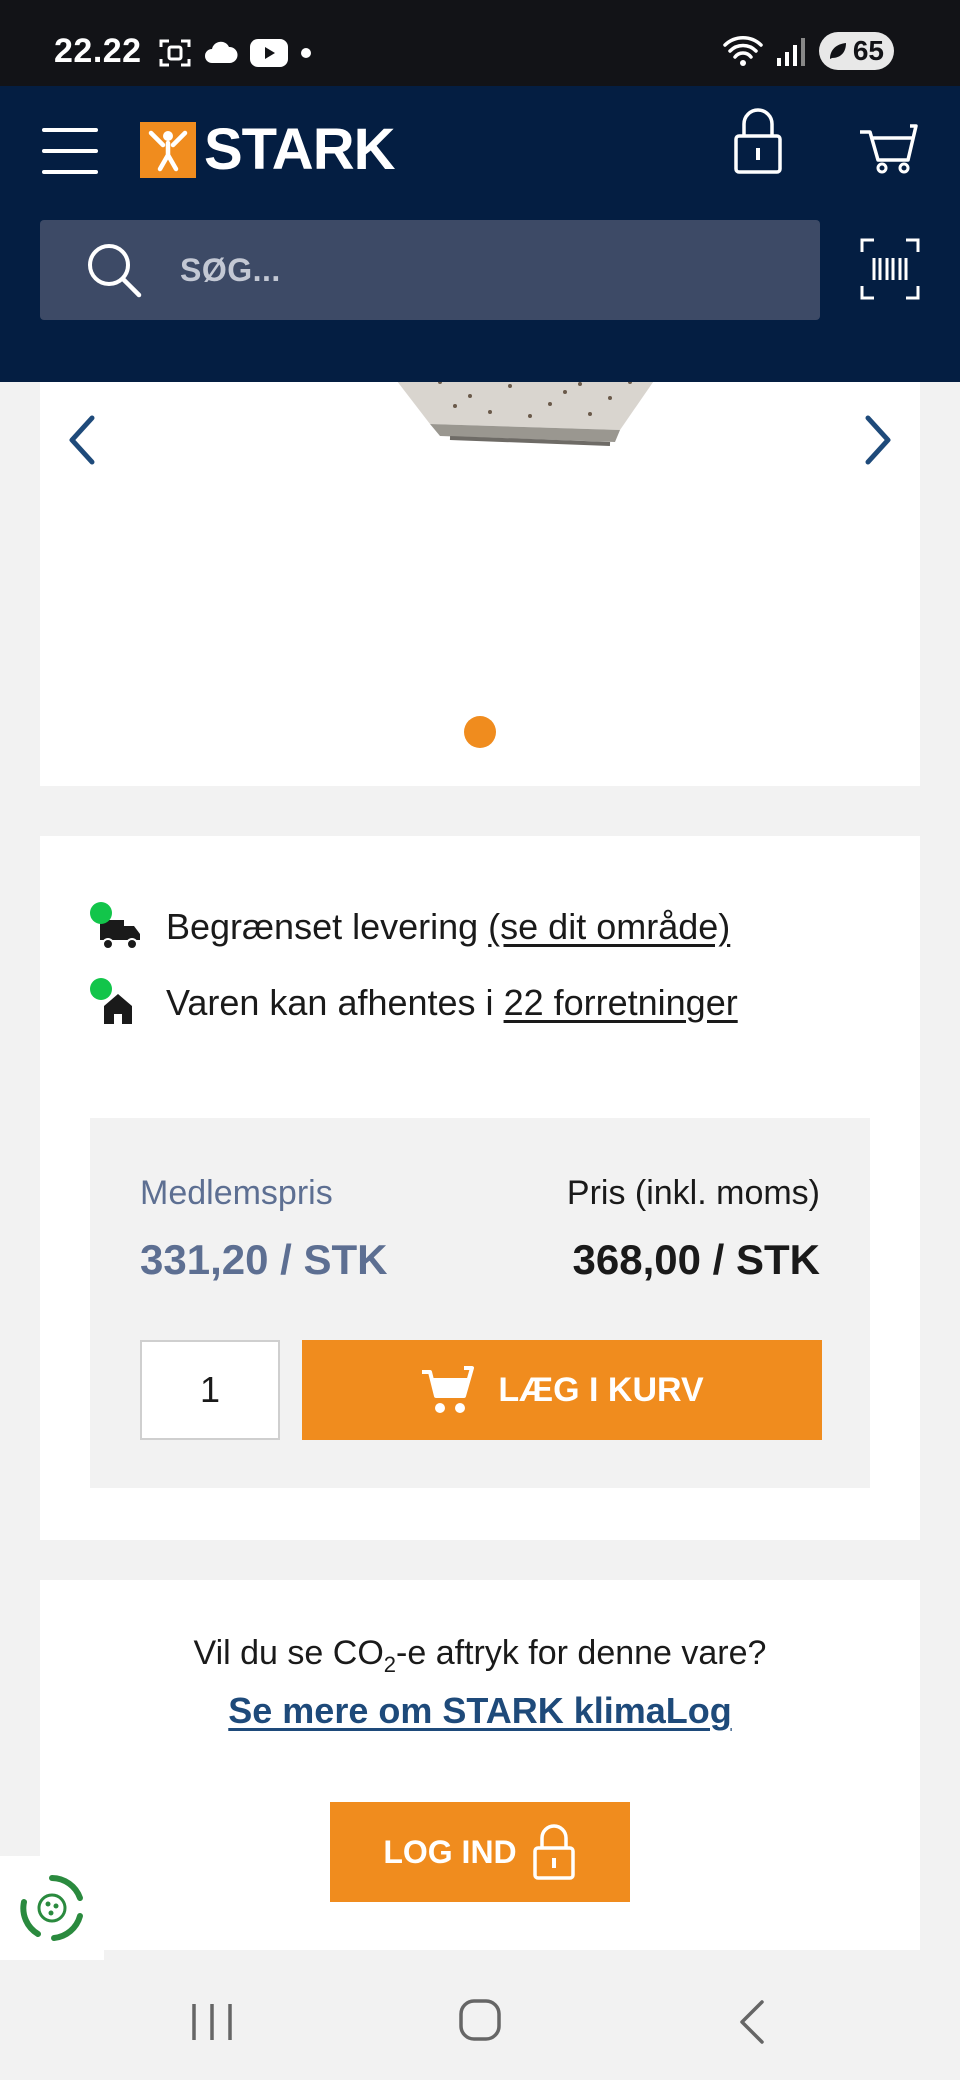  I want to click on climate-question: Vil du se CO2-e aftryk for denne vare?, so click(480, 1656).